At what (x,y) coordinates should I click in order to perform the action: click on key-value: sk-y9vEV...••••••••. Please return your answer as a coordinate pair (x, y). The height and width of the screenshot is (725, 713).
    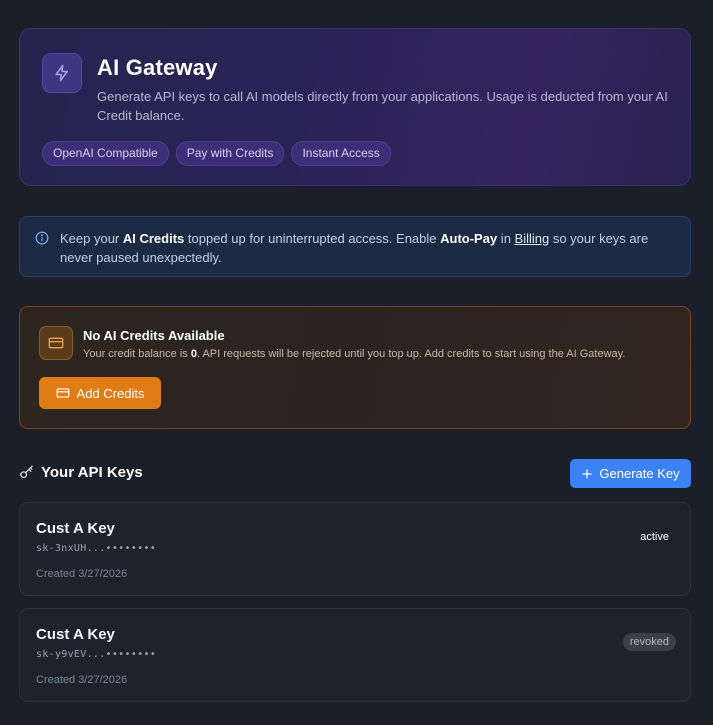
    Looking at the image, I should click on (96, 654).